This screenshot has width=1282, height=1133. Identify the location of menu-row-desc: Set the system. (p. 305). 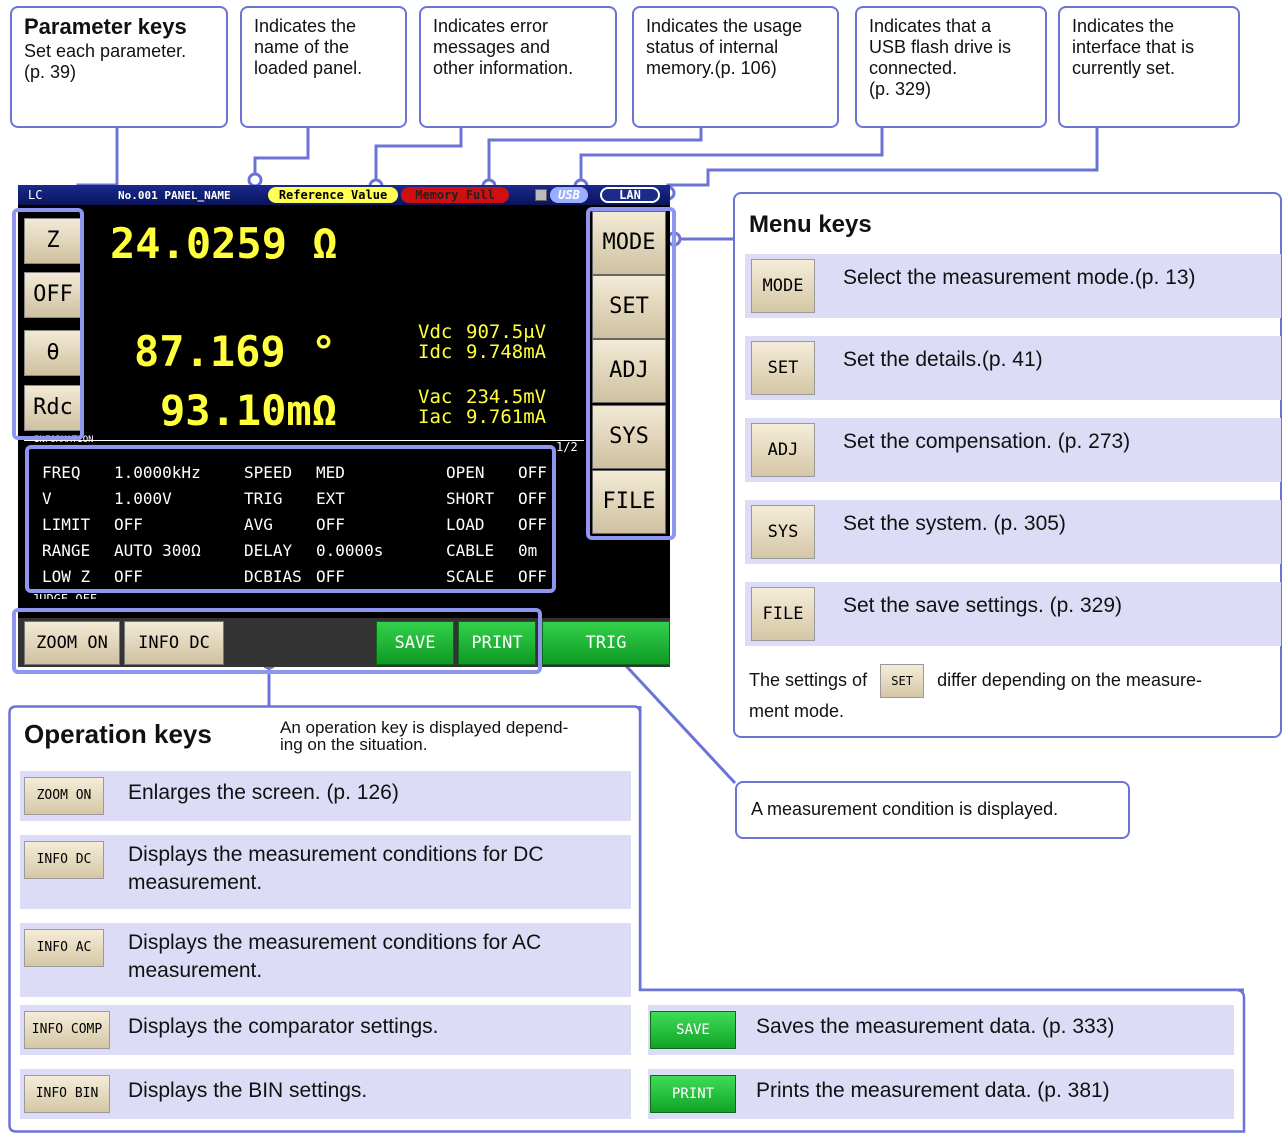
(954, 523).